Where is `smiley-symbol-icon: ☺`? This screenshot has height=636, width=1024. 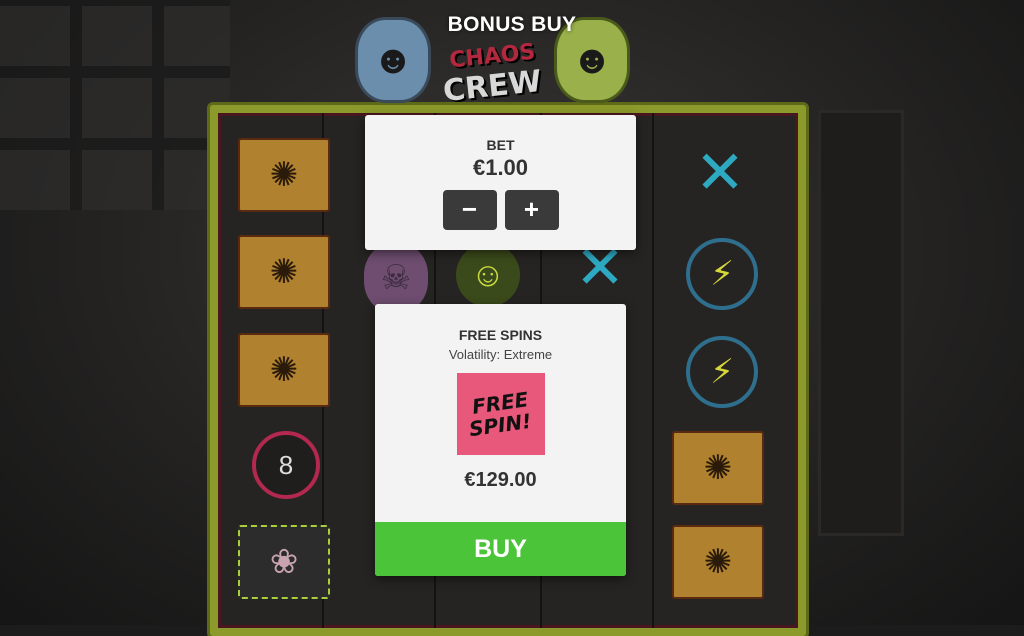
smiley-symbol-icon: ☺ is located at coordinates (488, 275).